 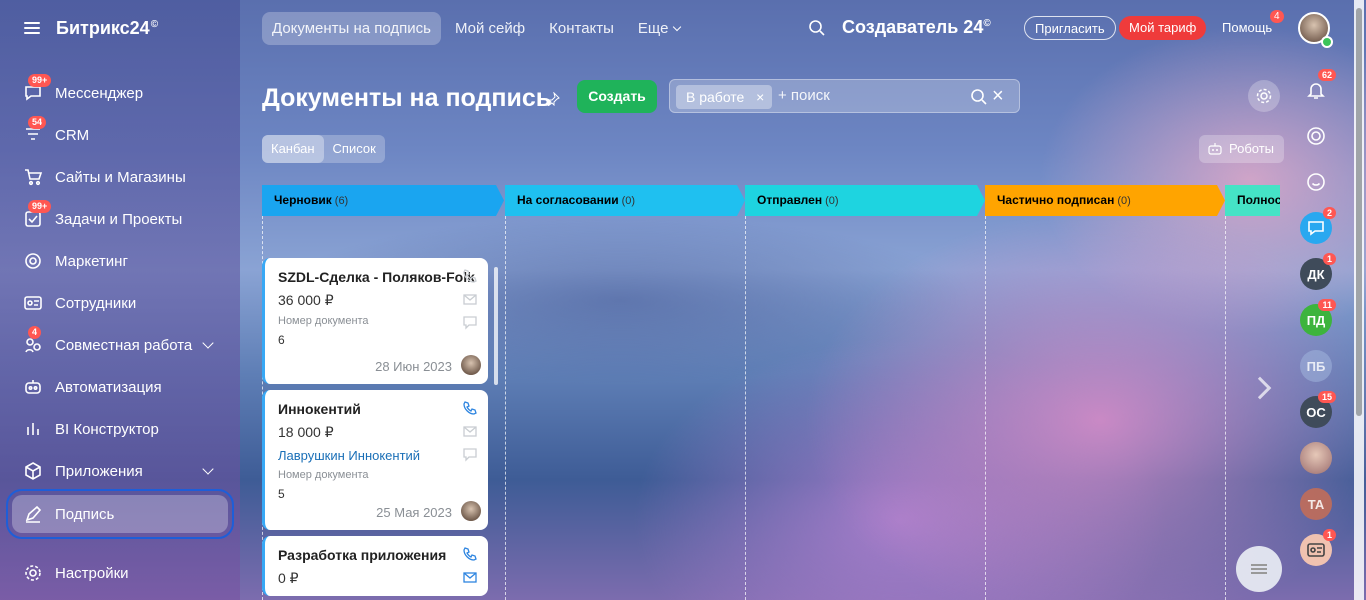 What do you see at coordinates (413, 366) in the screenshot?
I see `card-date: 28 Июн 2023` at bounding box center [413, 366].